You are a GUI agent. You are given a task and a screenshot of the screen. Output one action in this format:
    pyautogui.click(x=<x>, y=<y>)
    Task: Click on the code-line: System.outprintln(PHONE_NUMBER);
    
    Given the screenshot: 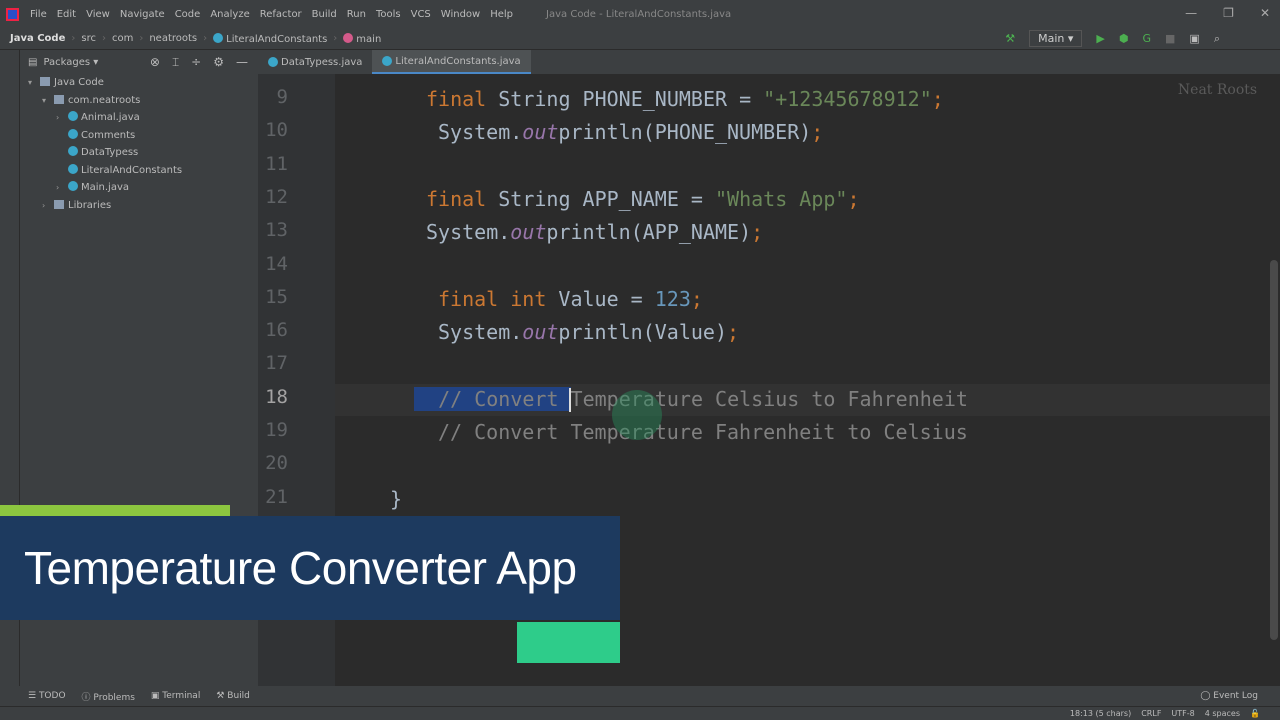 What is the action you would take?
    pyautogui.click(x=630, y=132)
    